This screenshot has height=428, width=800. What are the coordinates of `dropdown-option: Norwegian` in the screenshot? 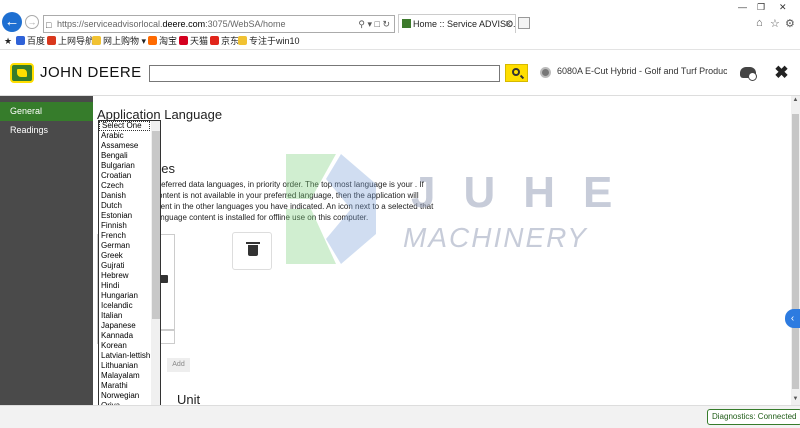 It's located at (124, 396).